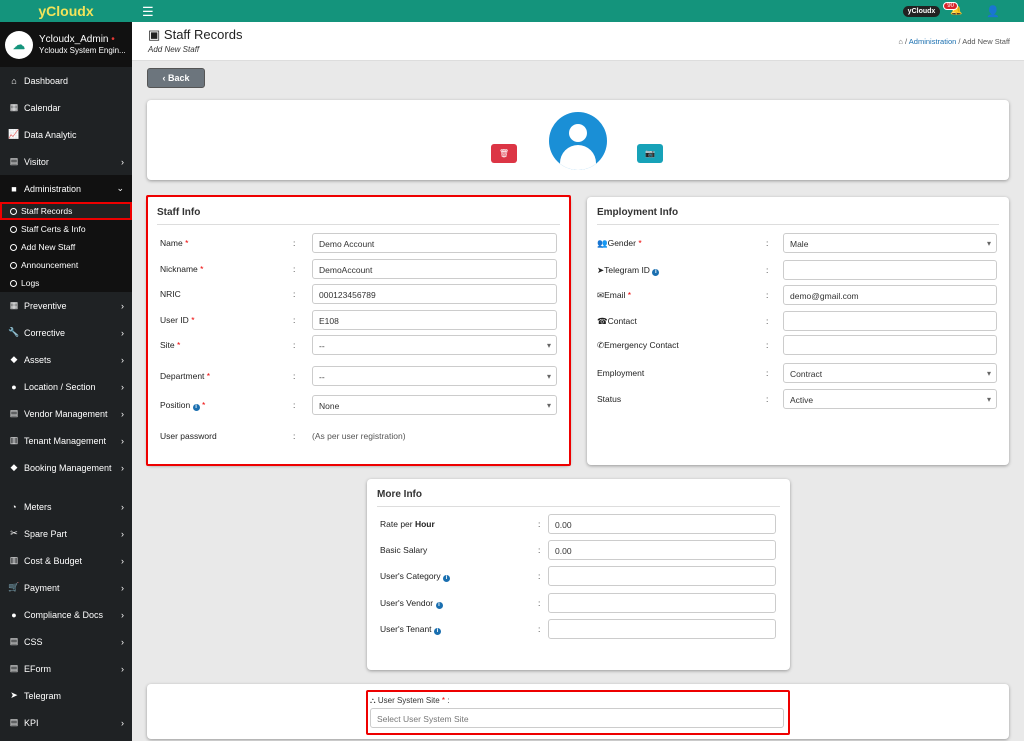 The height and width of the screenshot is (741, 1024). I want to click on more-info-title: More Info, so click(399, 494).